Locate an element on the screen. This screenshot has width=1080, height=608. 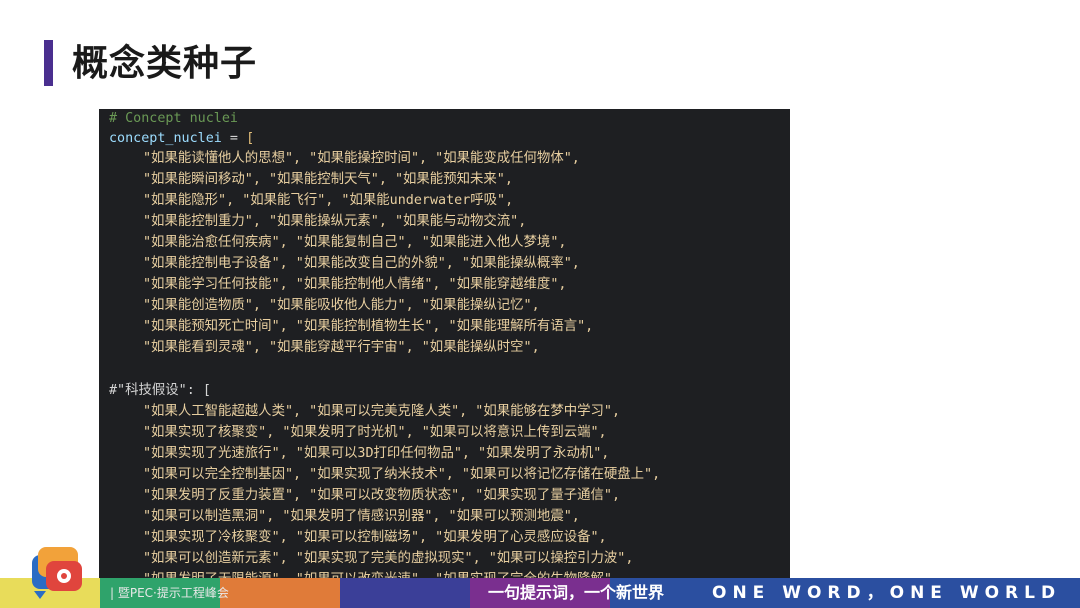
tech-string-line-7: "如果实现了冷核聚变", "如果可以控制磁场", "如果发明了心灵感应设备", is located at coordinates (375, 537).